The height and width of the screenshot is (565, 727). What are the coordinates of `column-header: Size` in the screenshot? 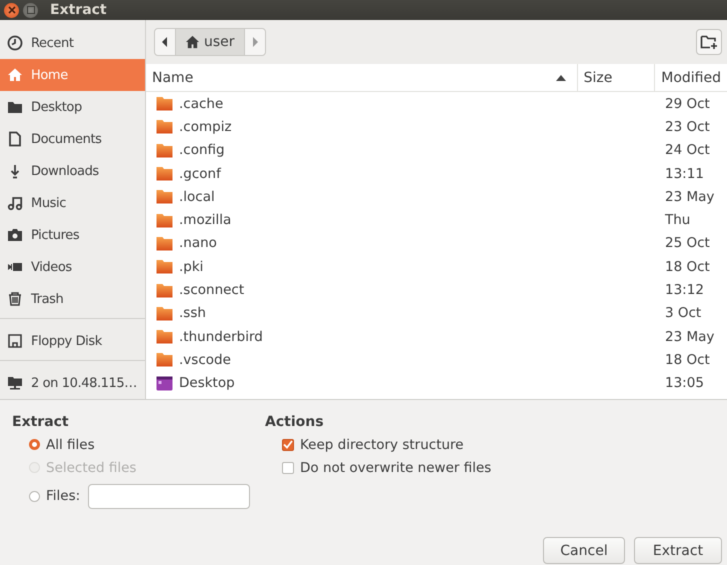 It's located at (615, 77).